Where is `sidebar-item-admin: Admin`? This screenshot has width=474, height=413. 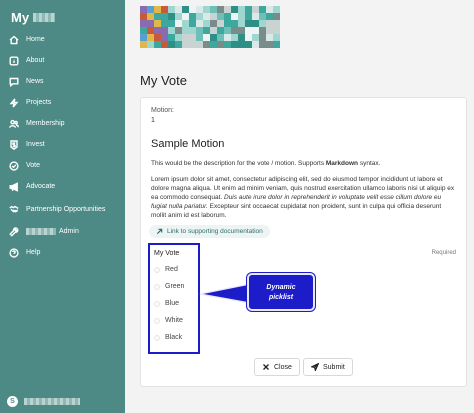
sidebar-item-admin: Admin is located at coordinates (62, 231).